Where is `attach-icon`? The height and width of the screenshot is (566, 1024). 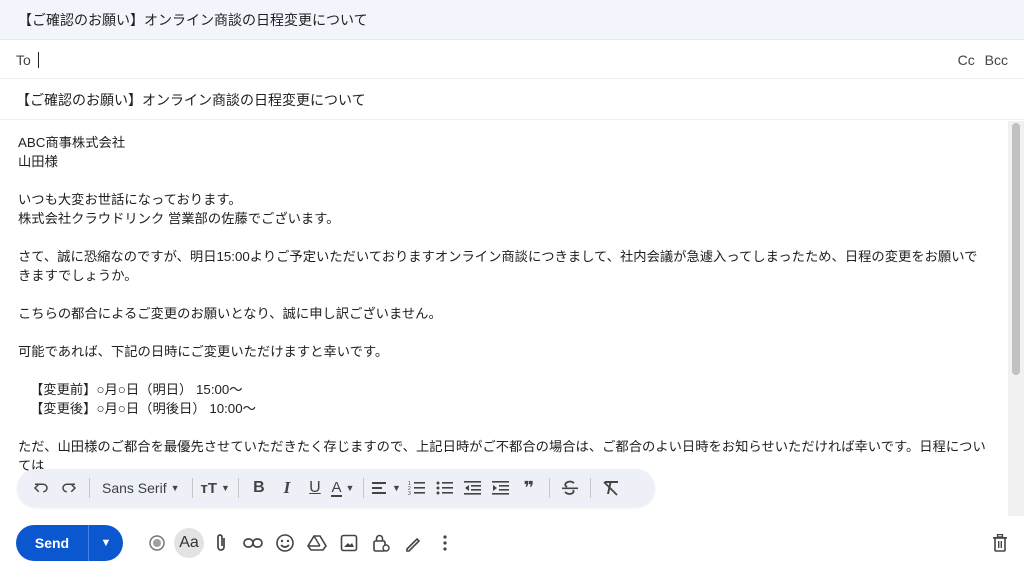
attach-icon is located at coordinates (221, 543).